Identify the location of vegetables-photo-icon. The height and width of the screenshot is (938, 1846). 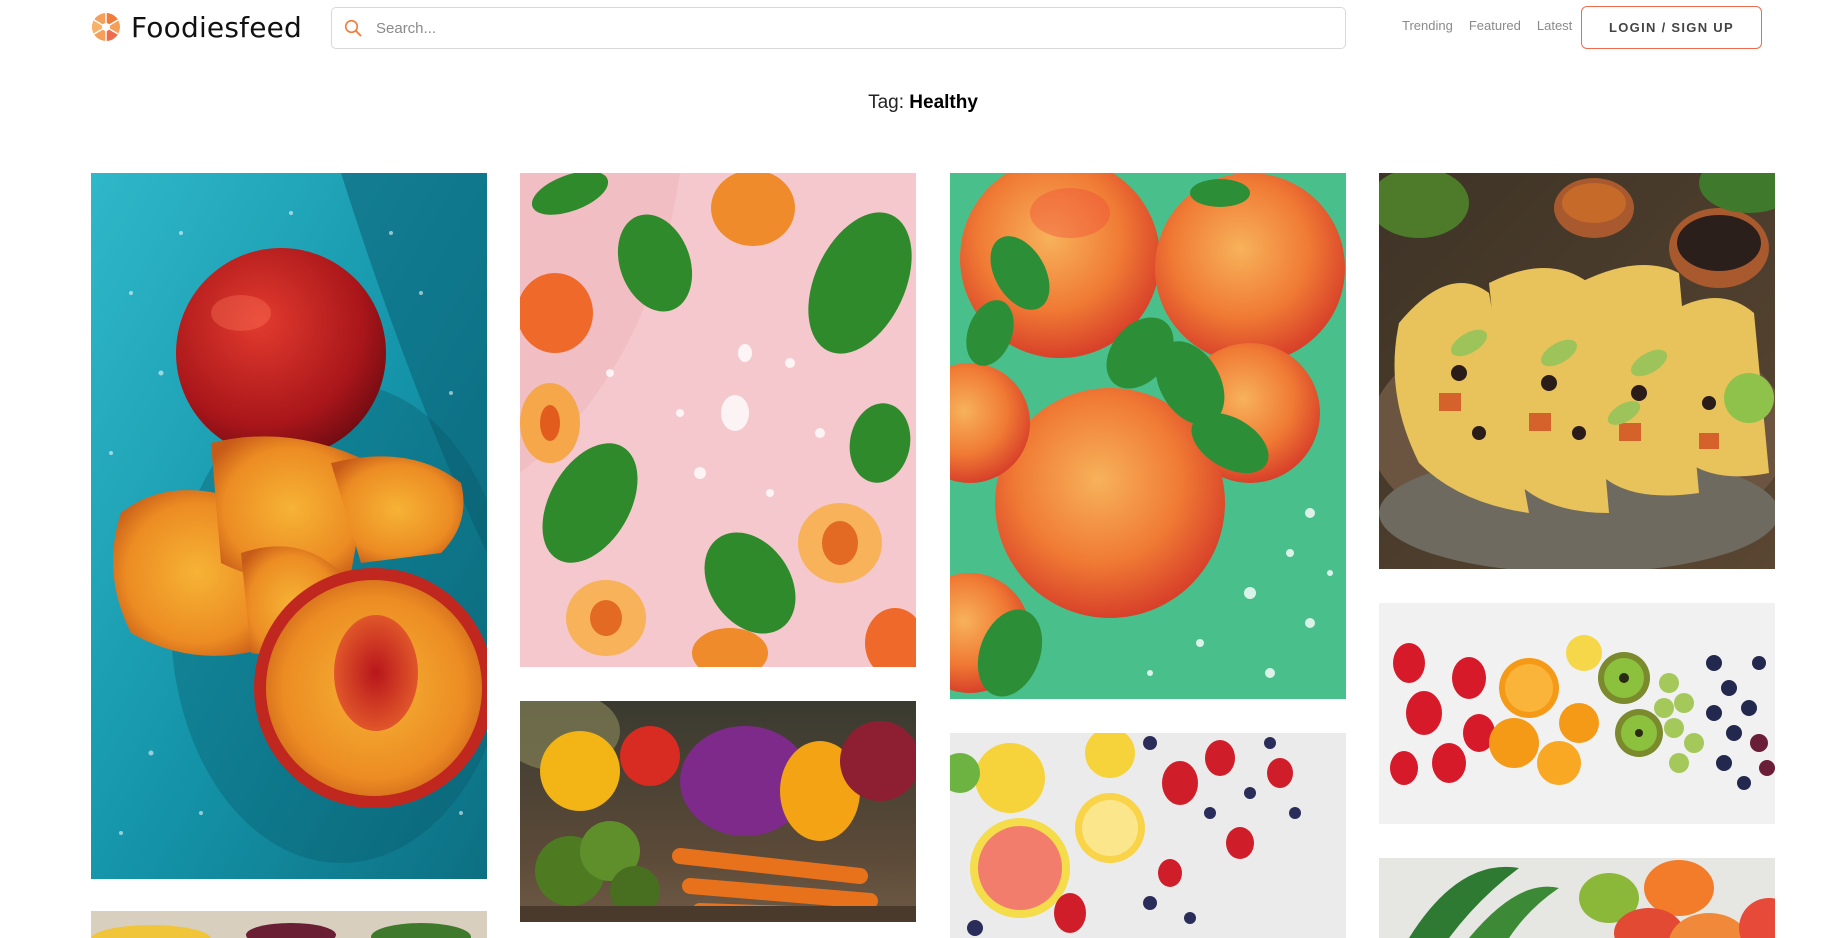
(718, 811).